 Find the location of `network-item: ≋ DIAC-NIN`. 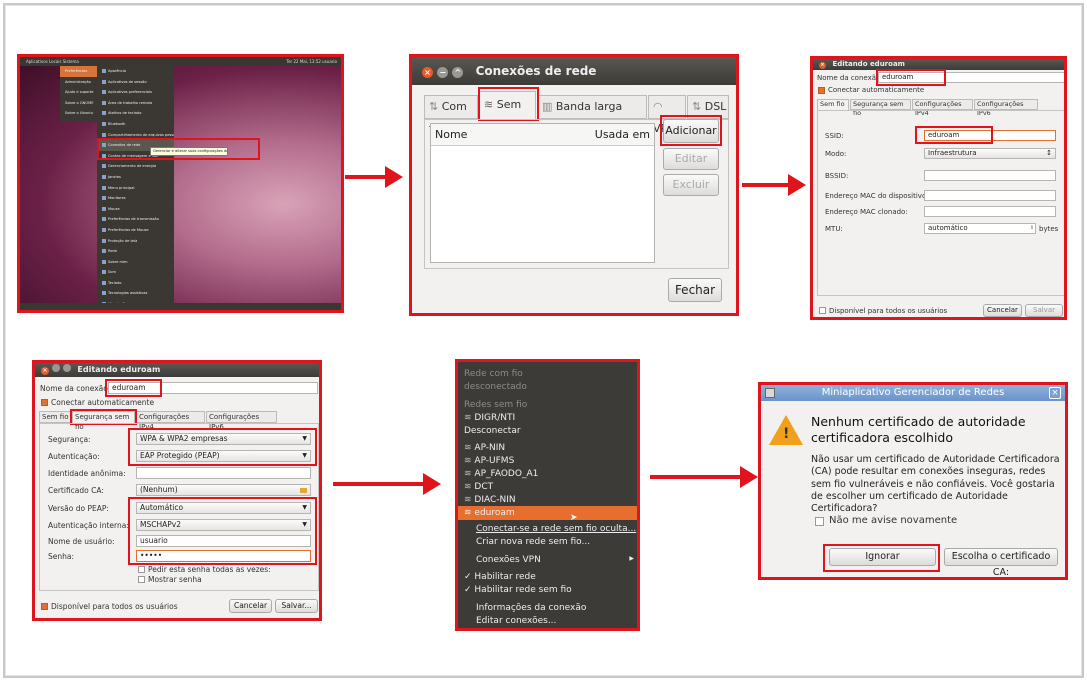

network-item: ≋ DIAC-NIN is located at coordinates (490, 500).